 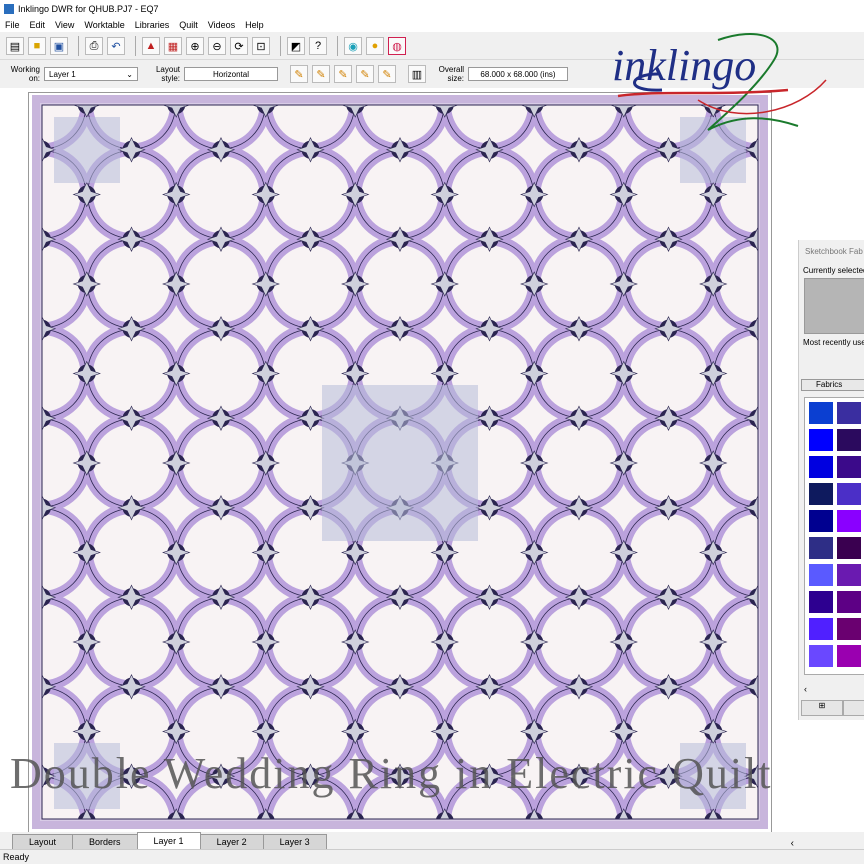 What do you see at coordinates (59, 46) in the screenshot?
I see `save-icon: ▣` at bounding box center [59, 46].